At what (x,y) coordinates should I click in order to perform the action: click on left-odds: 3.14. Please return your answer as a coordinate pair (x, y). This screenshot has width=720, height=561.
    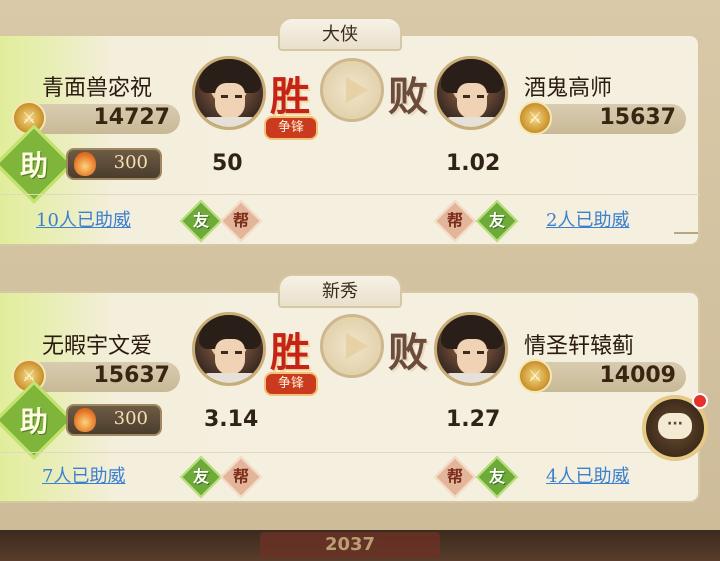
    Looking at the image, I should click on (231, 419).